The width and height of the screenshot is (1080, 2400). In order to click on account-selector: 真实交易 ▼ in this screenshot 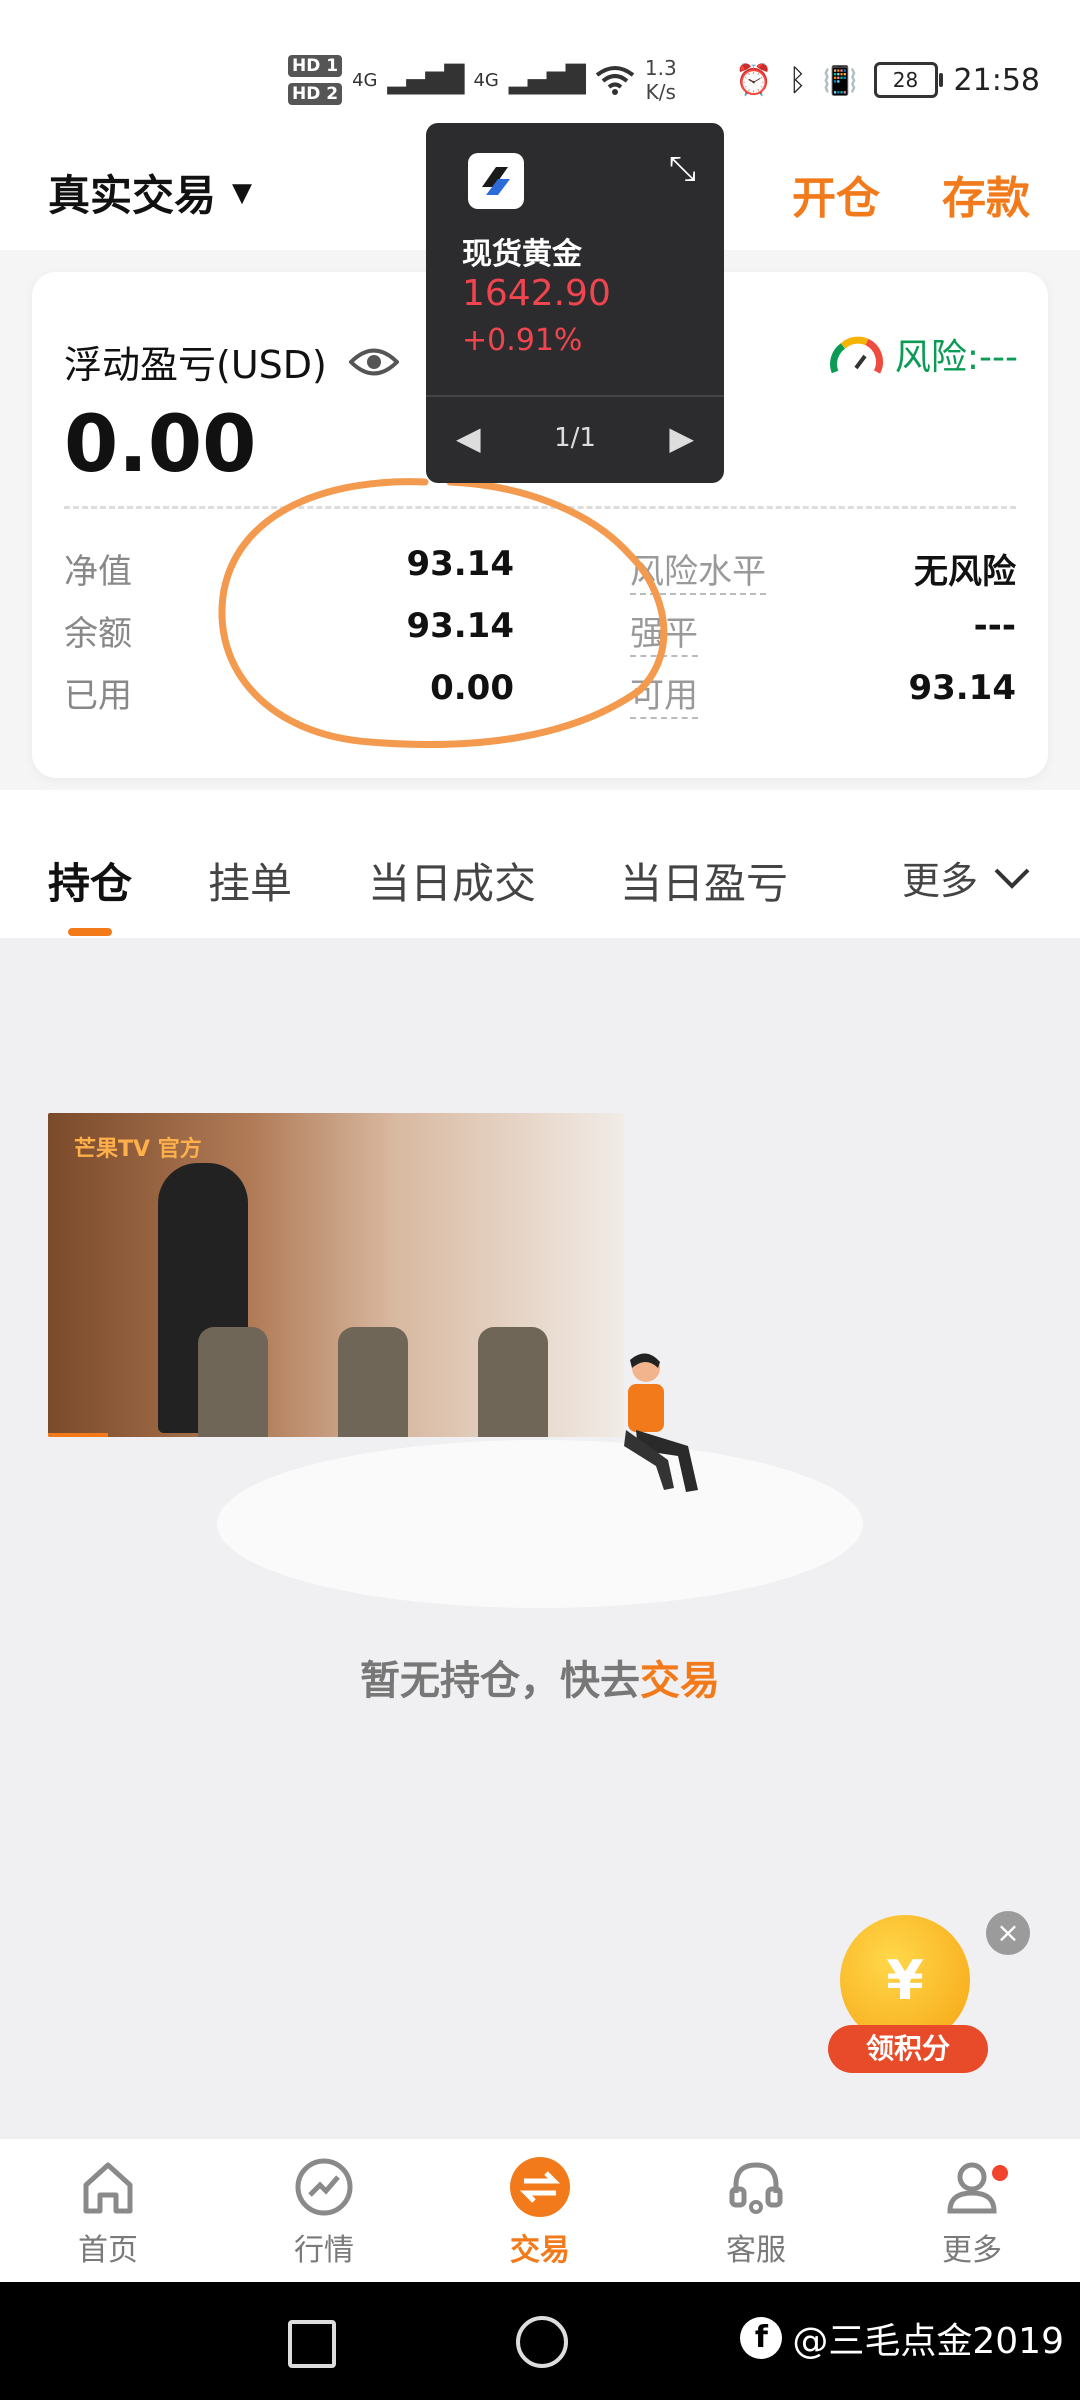, I will do `click(150, 192)`.